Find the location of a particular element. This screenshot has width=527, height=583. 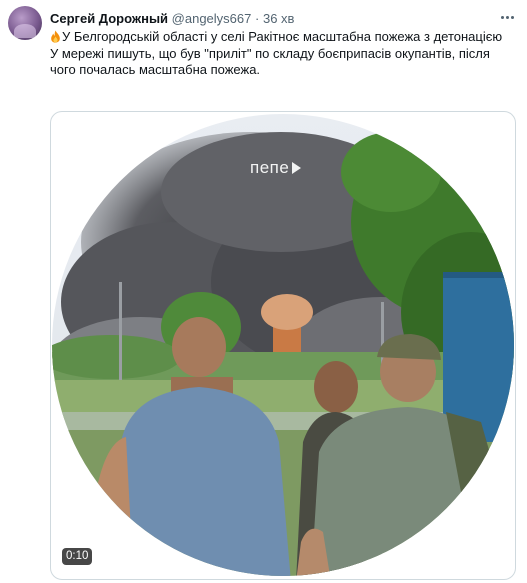

author-handle: @angelys667 is located at coordinates (212, 18).